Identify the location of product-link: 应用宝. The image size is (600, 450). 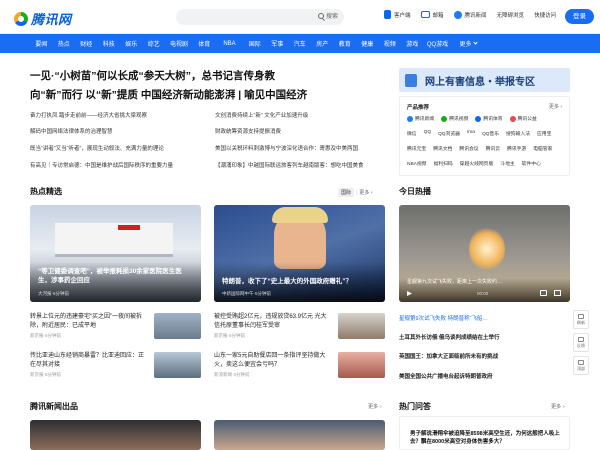
(544, 133).